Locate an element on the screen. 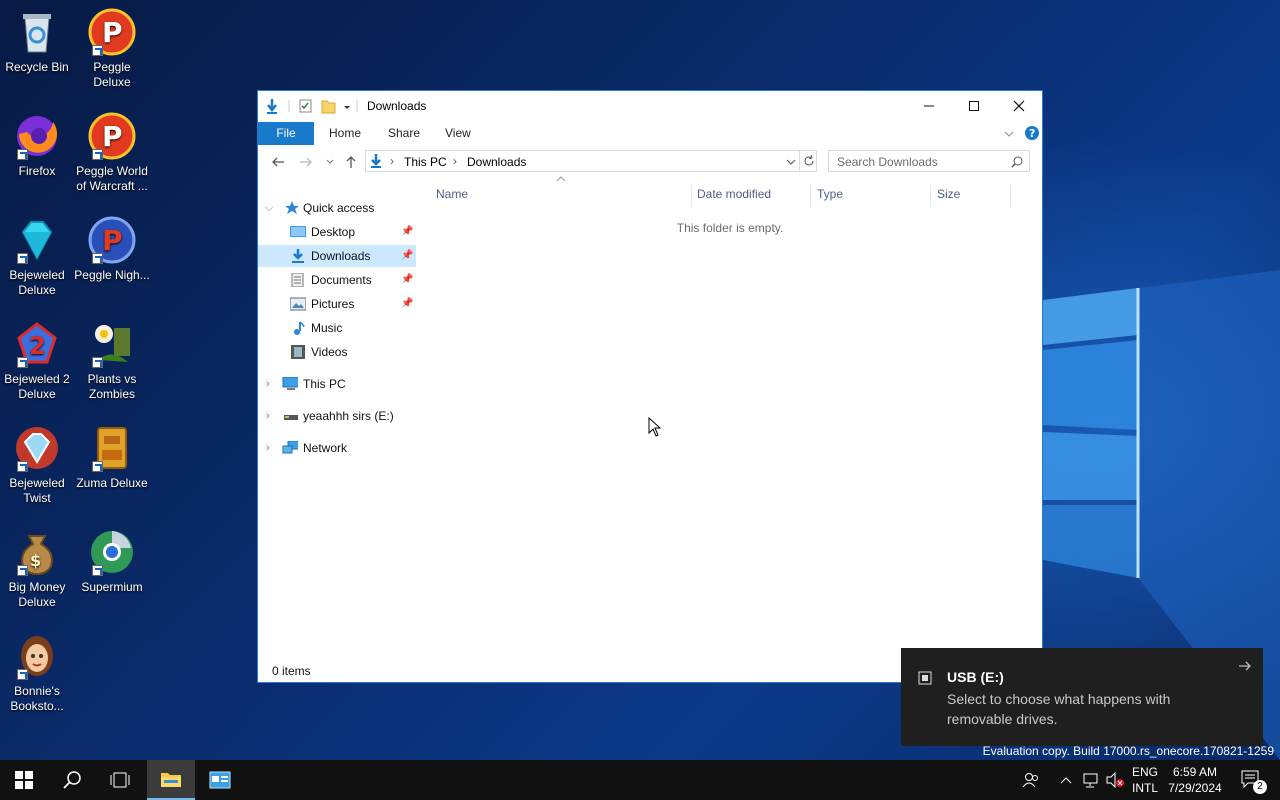  column-header-size: Size is located at coordinates (971, 196).